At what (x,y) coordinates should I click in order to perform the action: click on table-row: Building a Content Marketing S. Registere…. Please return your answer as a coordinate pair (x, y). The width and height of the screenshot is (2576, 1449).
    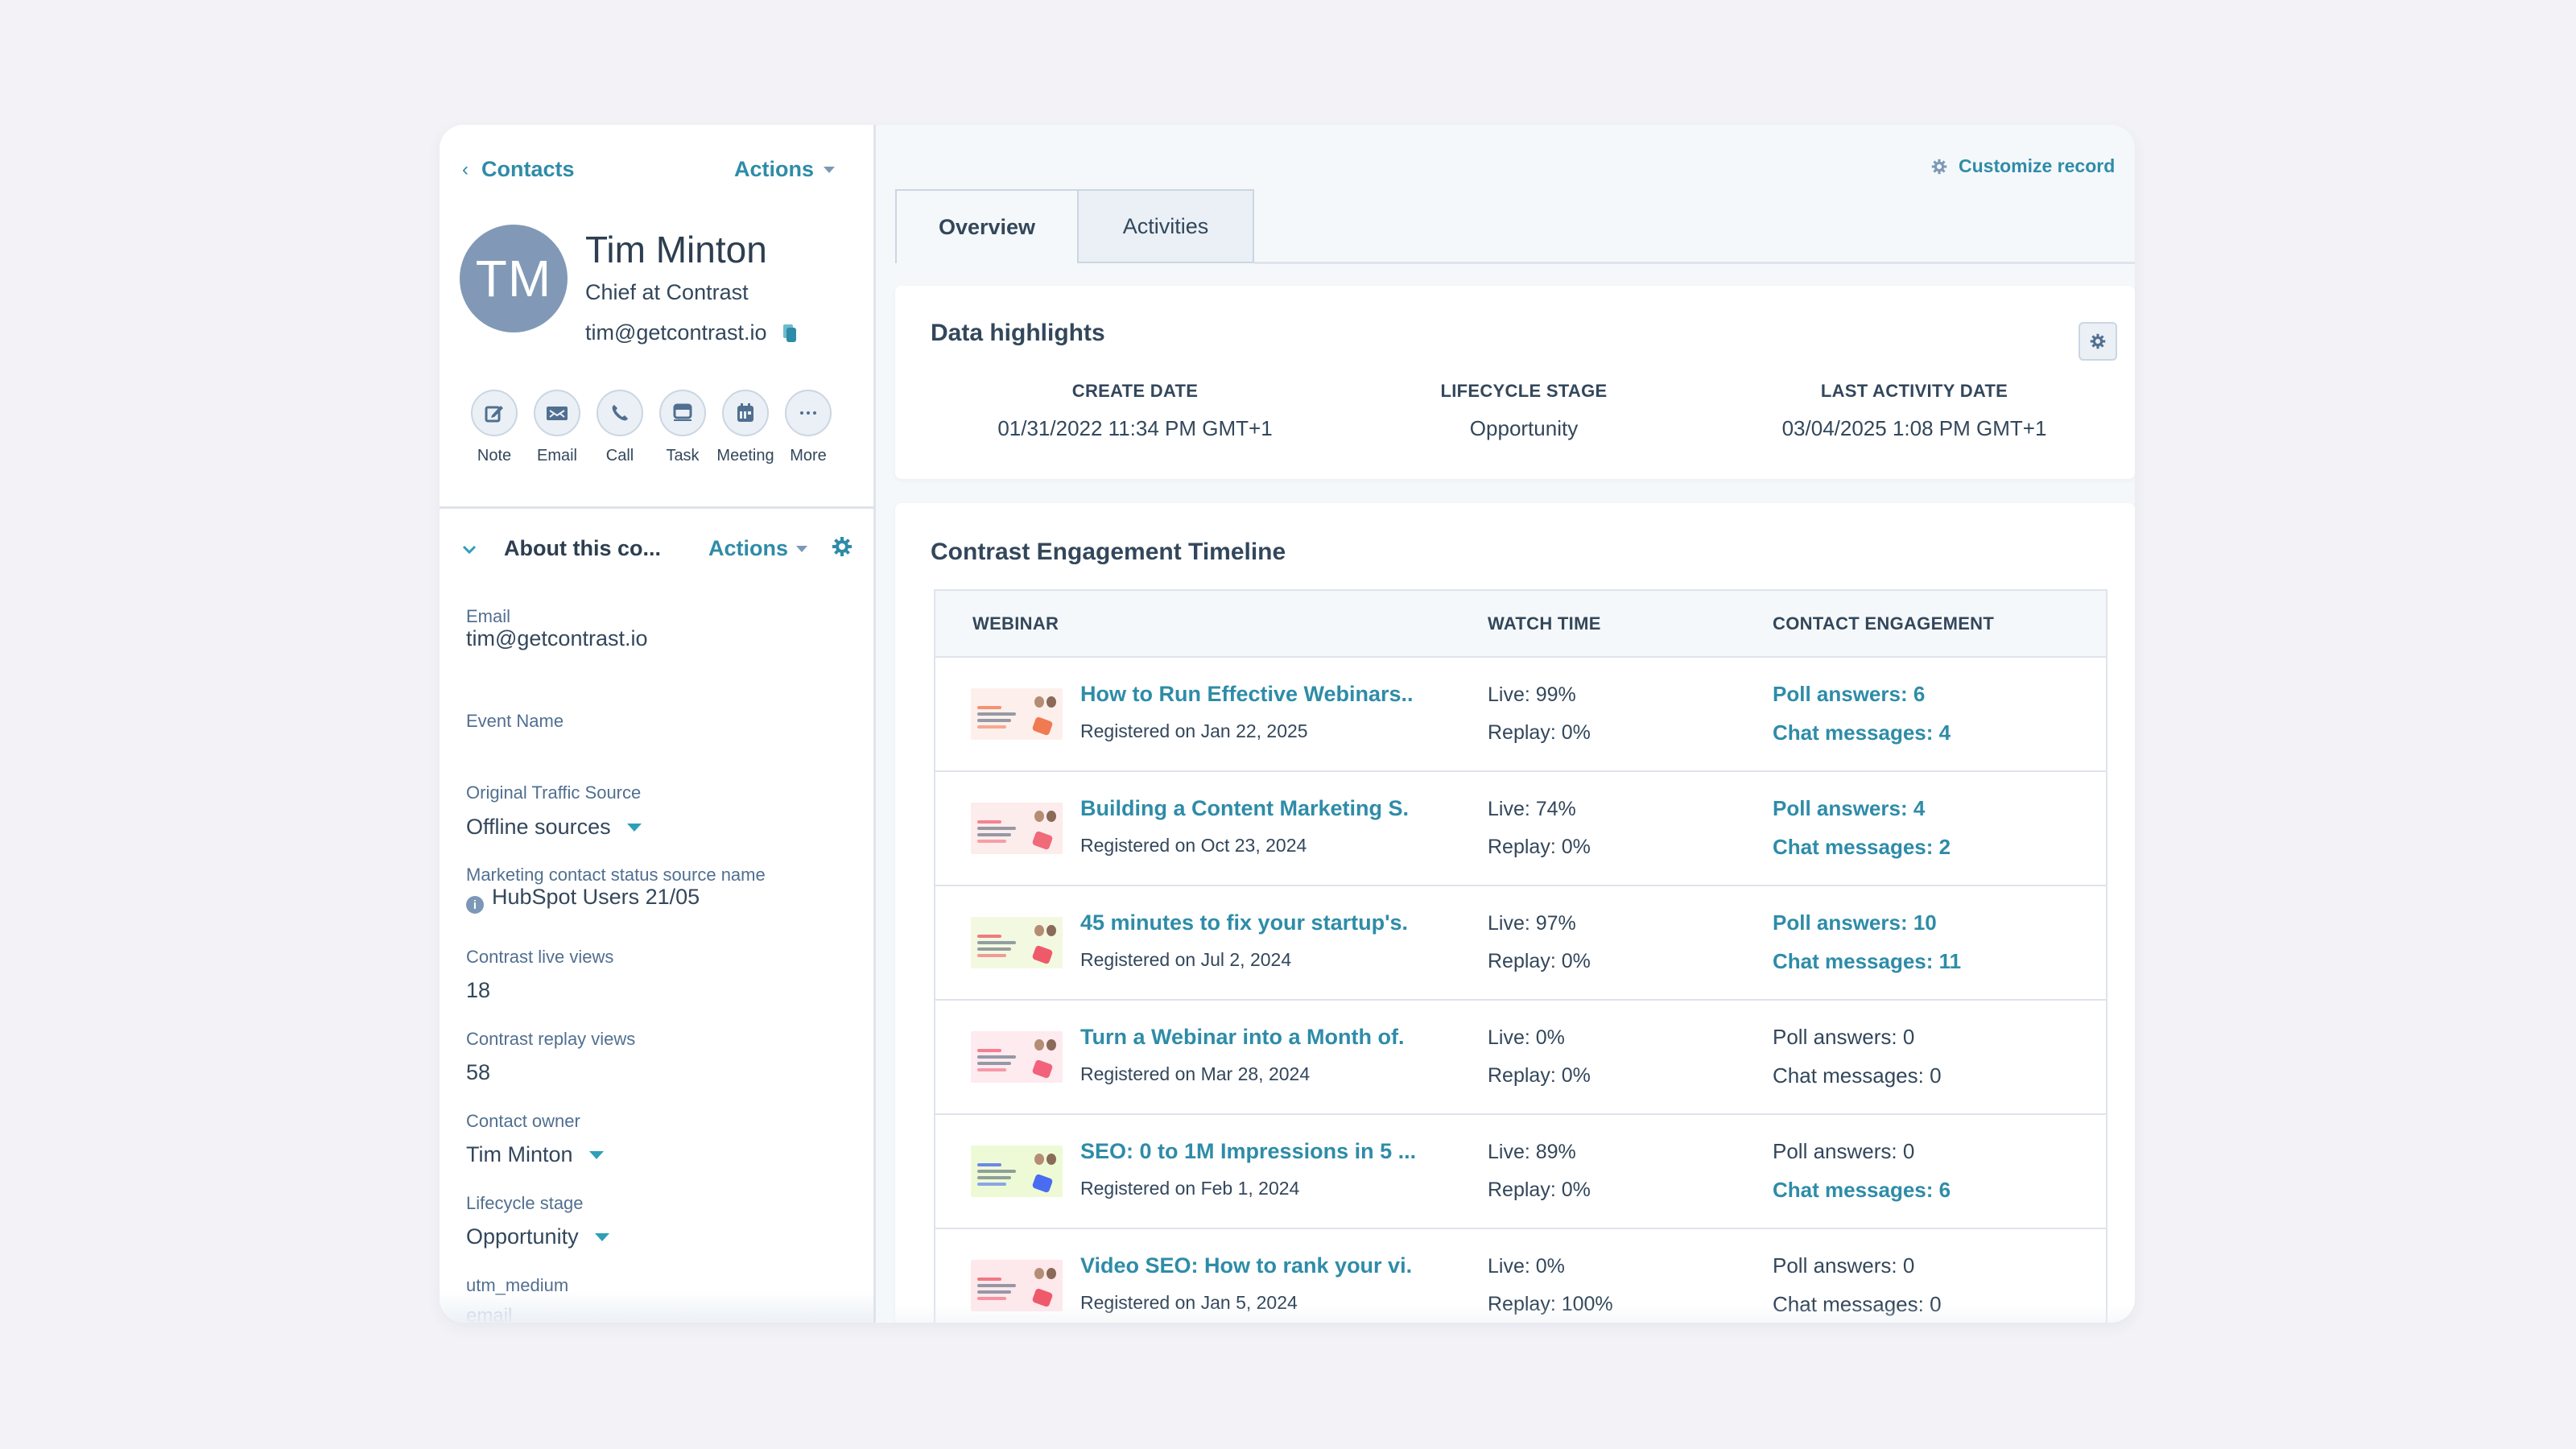
    Looking at the image, I should click on (1520, 829).